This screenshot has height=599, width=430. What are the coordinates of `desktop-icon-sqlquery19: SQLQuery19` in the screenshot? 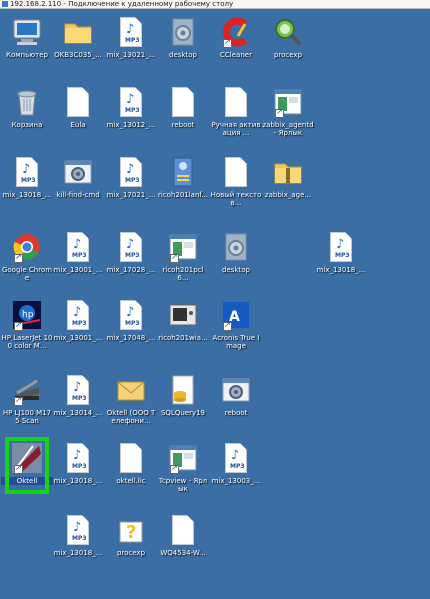 It's located at (183, 395).